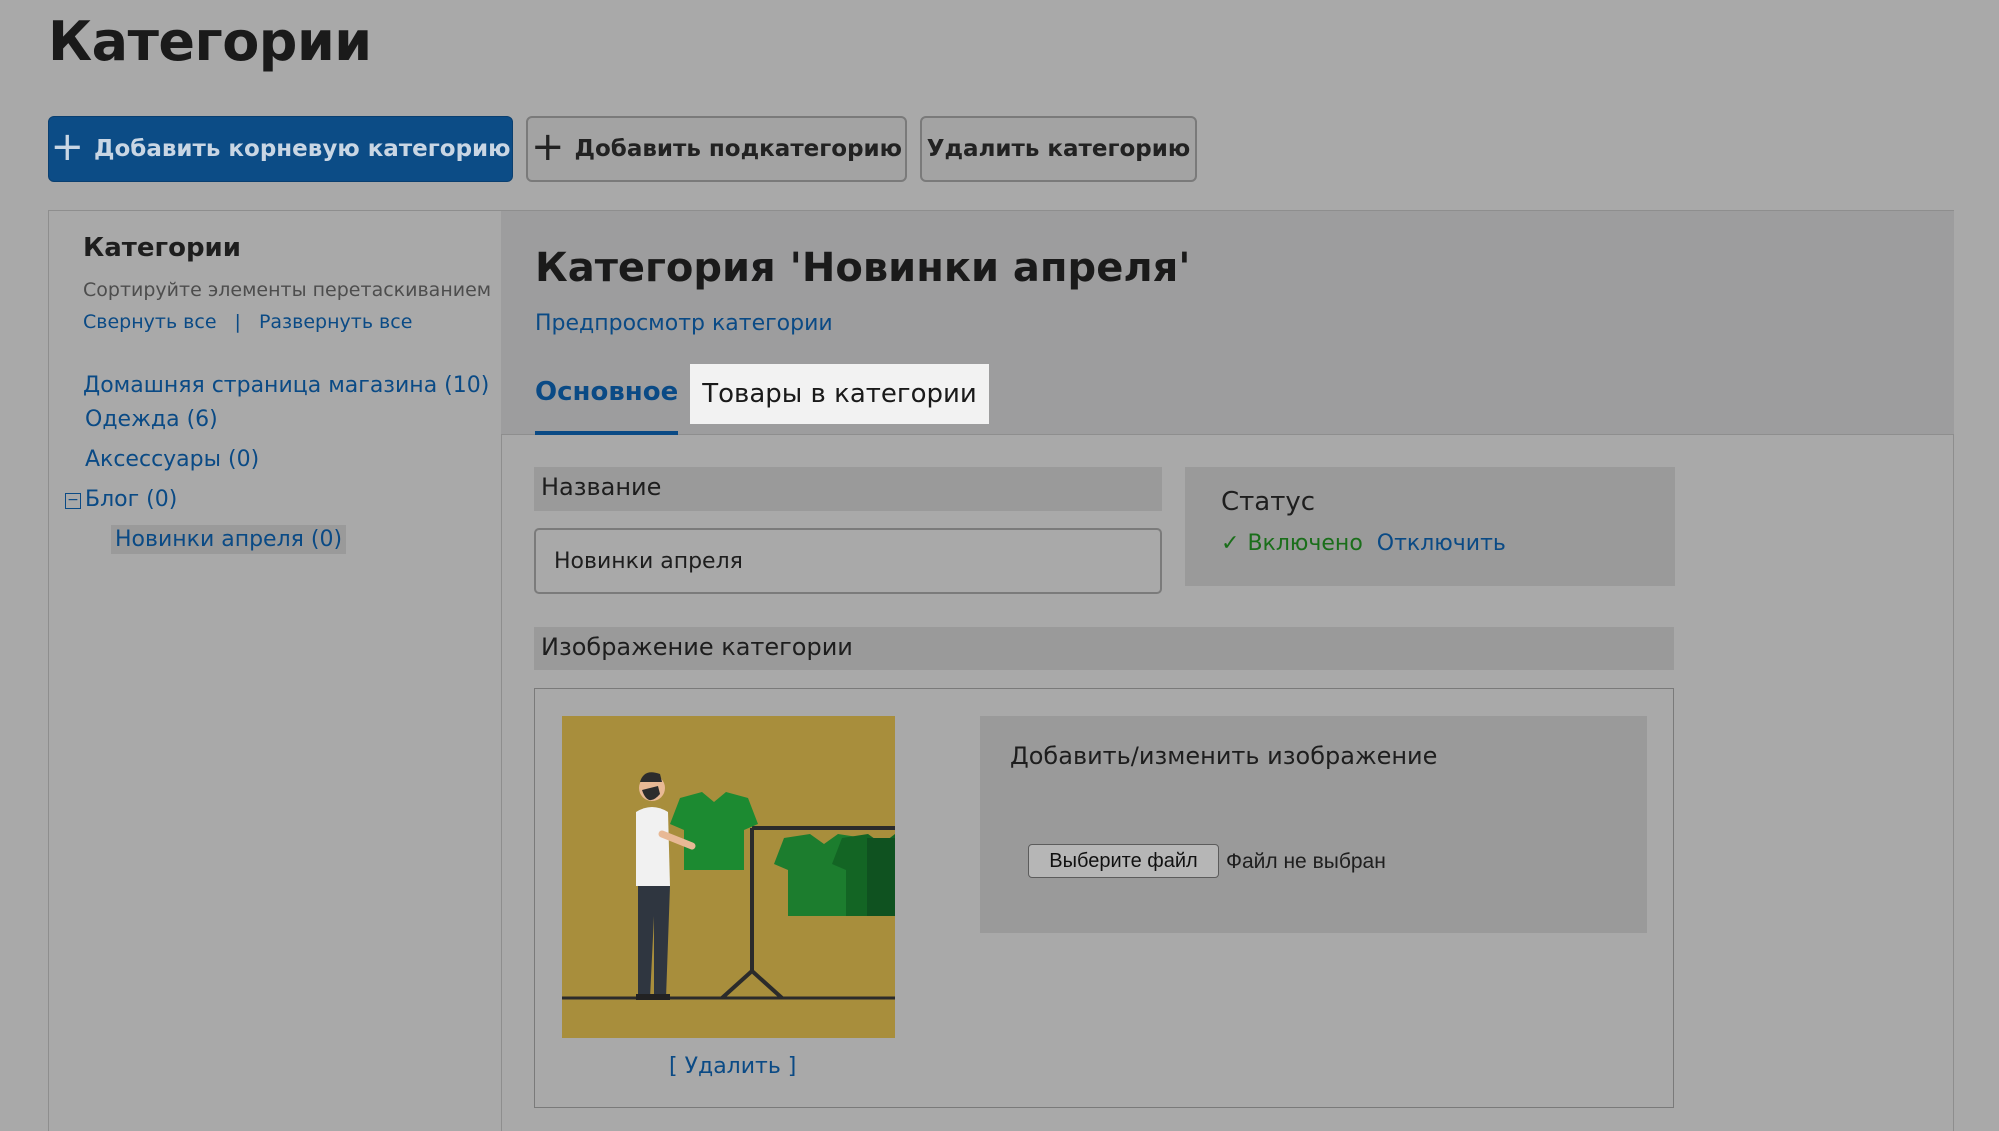  I want to click on tab-products: Товары в категории, so click(839, 394).